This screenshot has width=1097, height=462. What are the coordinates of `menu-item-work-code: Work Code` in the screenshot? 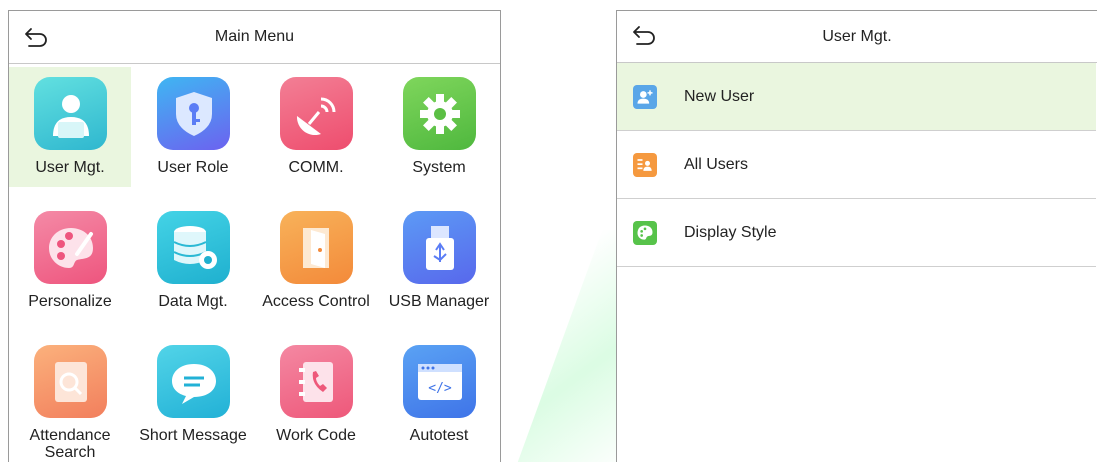 It's located at (316, 395).